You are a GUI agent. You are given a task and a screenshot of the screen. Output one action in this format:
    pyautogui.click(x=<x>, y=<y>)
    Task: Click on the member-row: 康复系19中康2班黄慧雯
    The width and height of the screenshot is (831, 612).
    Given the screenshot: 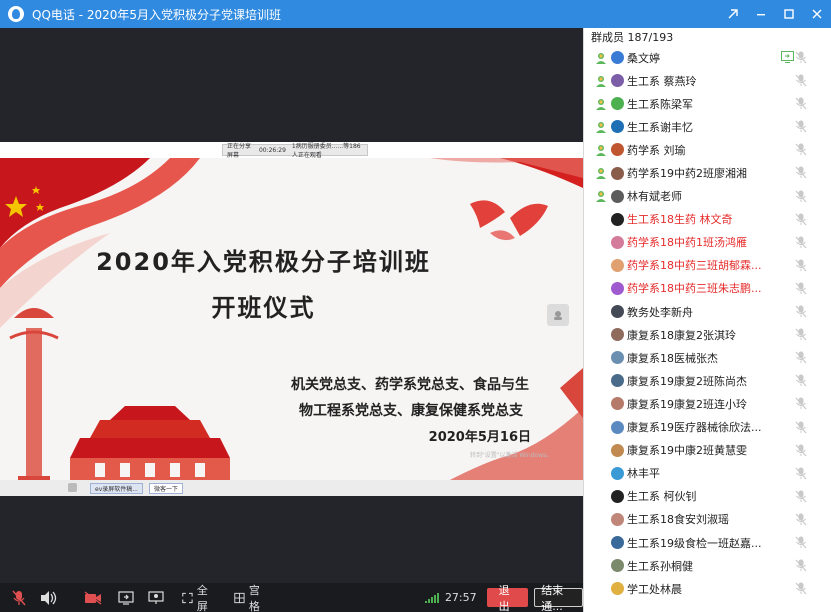 What is the action you would take?
    pyautogui.click(x=707, y=450)
    